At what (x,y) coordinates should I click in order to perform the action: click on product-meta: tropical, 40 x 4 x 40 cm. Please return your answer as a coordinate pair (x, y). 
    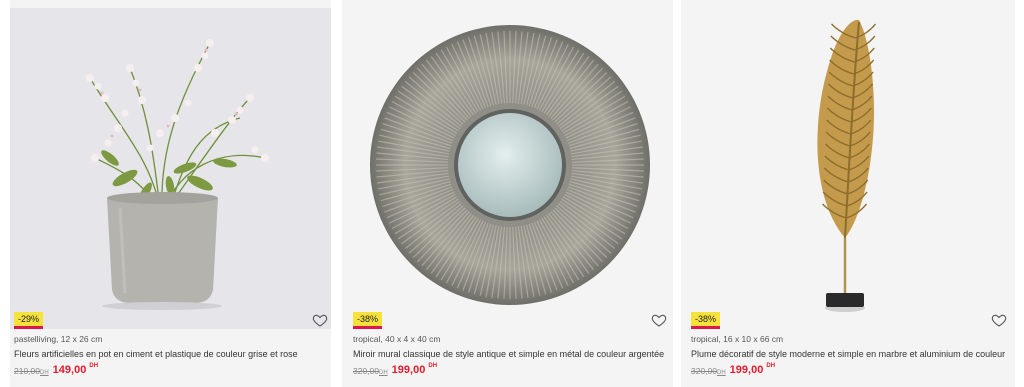
    Looking at the image, I should click on (397, 339).